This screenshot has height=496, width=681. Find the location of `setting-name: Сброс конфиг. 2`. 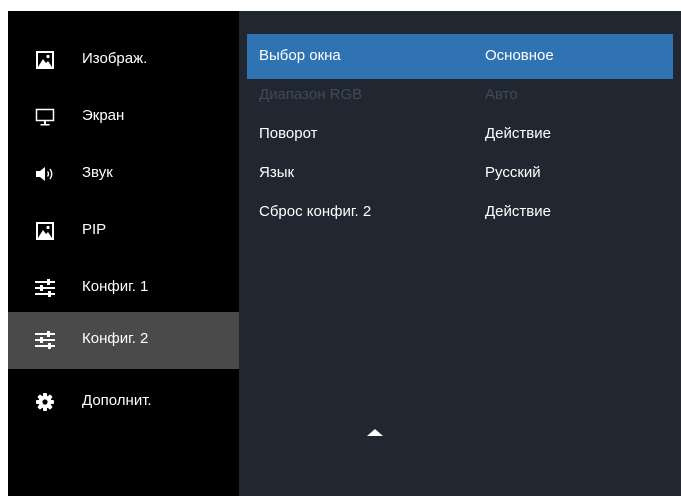

setting-name: Сброс конфиг. 2 is located at coordinates (315, 211).